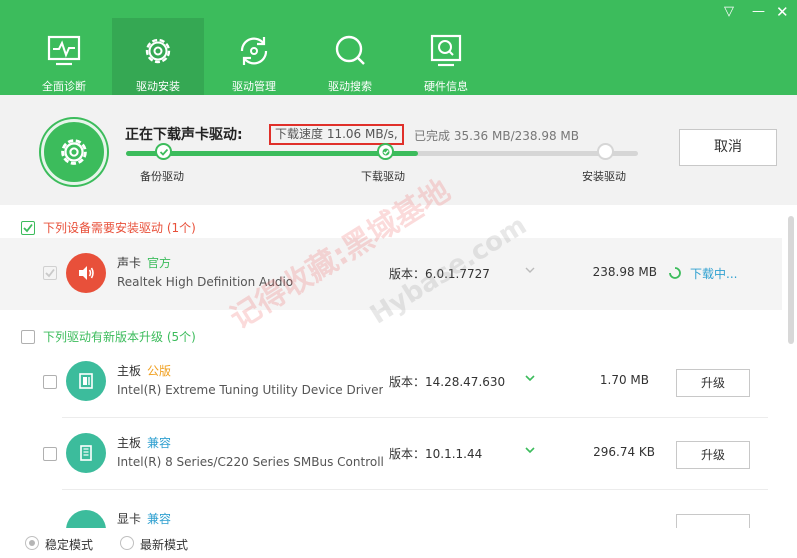 This screenshot has height=558, width=797. I want to click on step-label: 备份驱动, so click(162, 176).